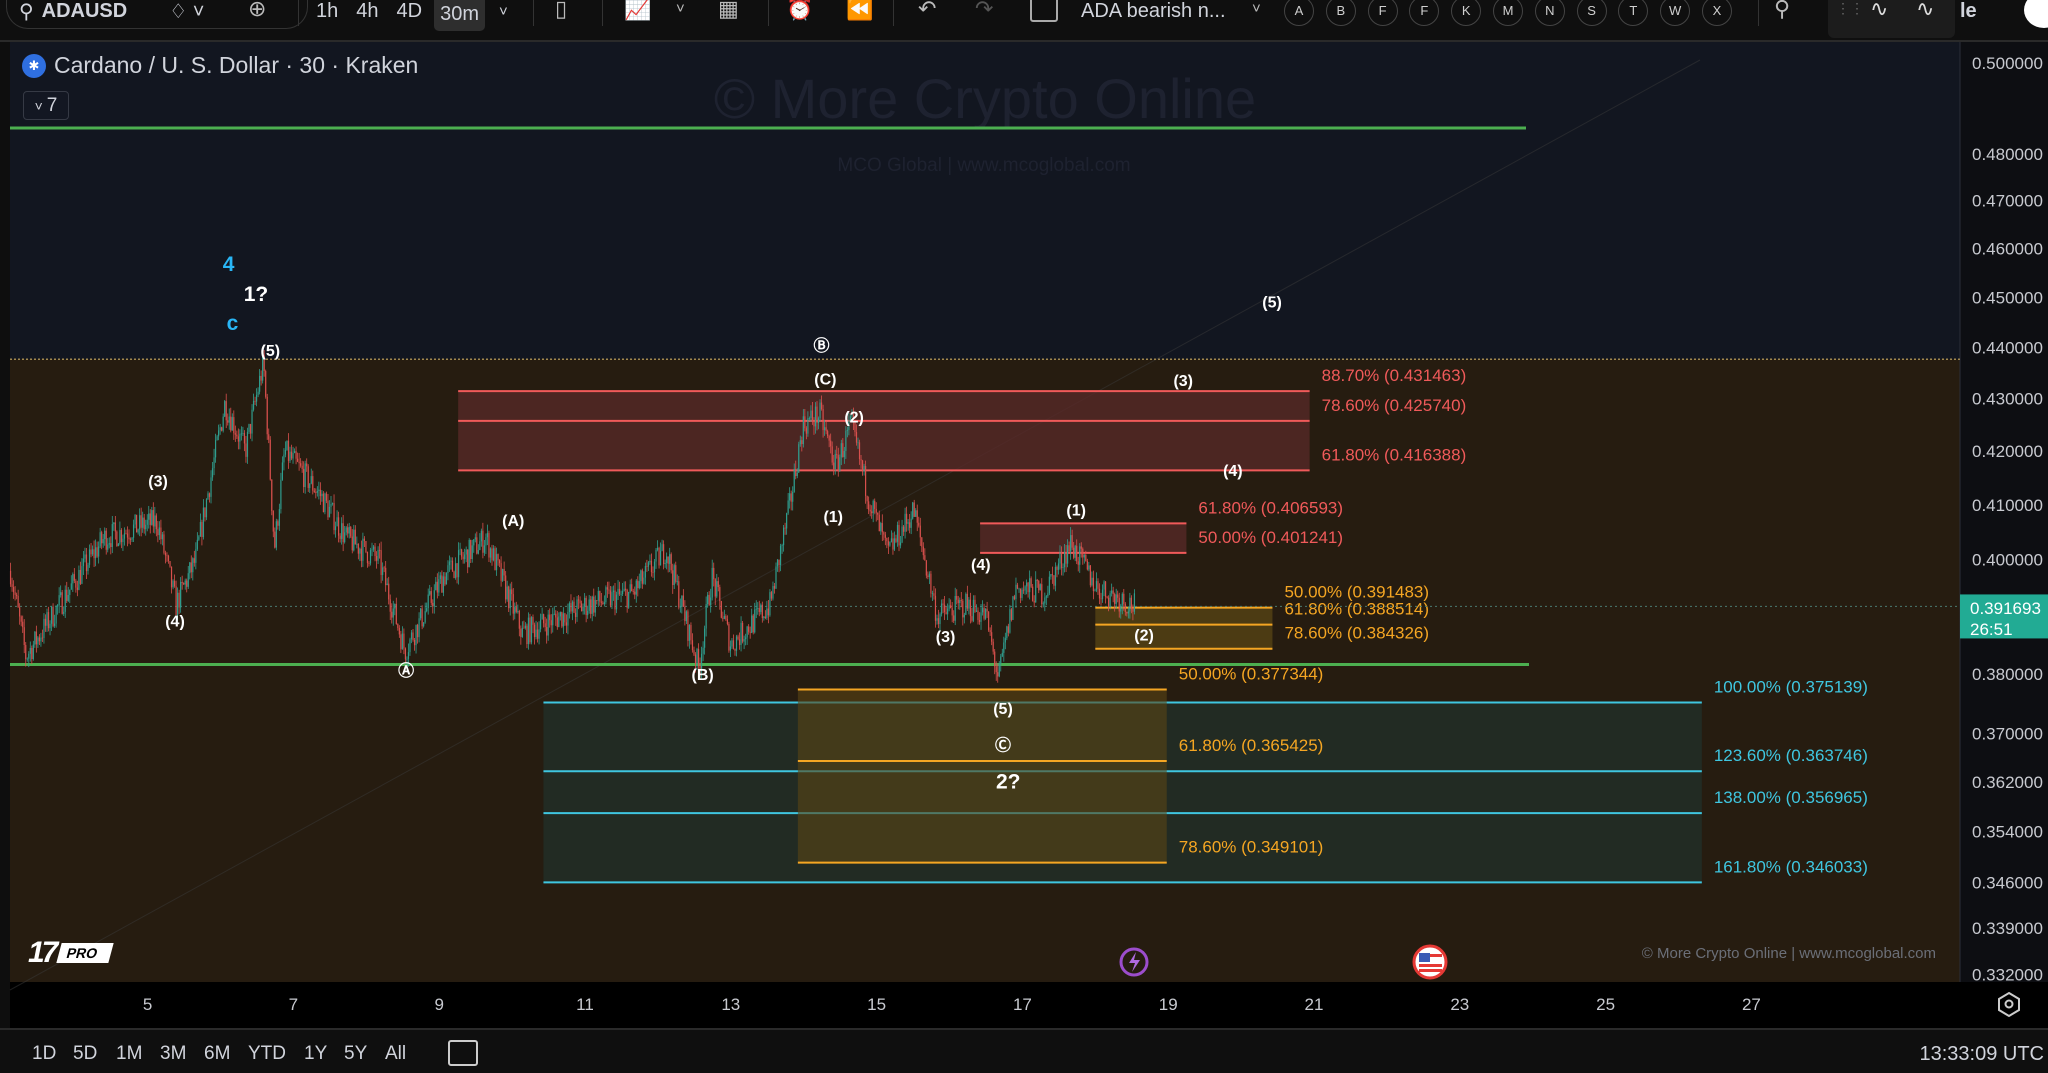  I want to click on hotkey-w-button: W, so click(1675, 13).